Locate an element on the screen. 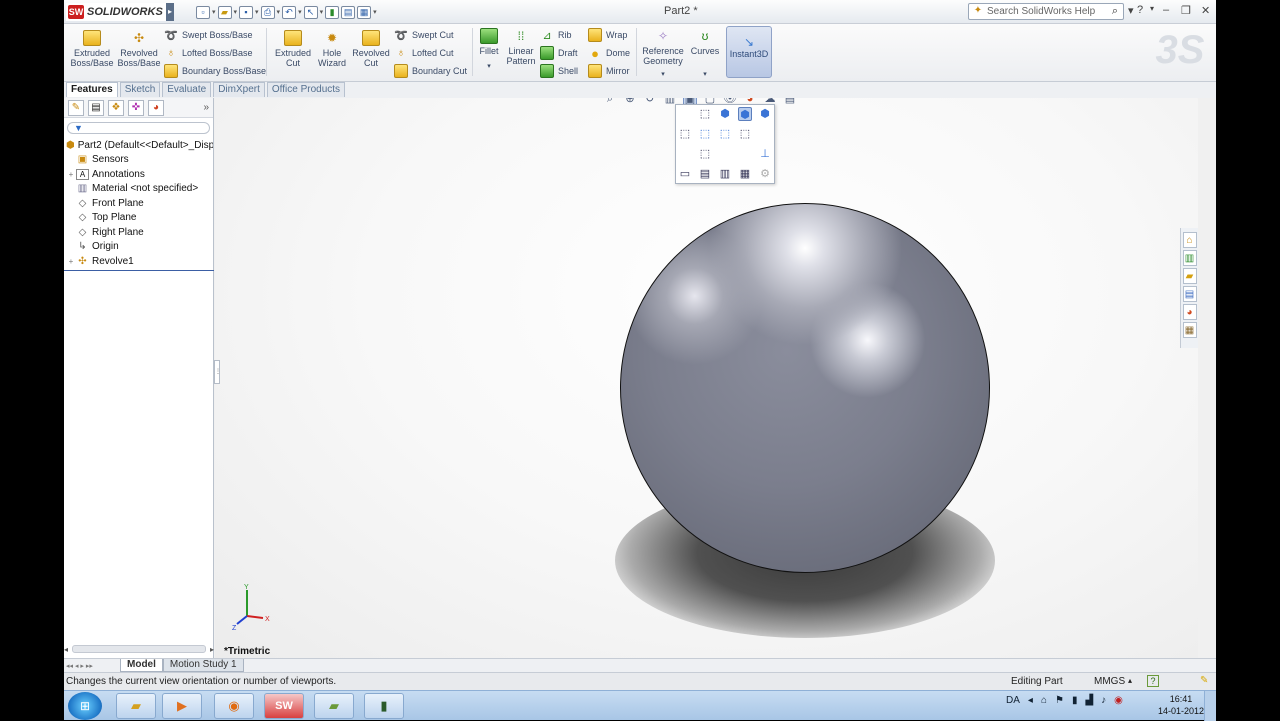  select-dropdown-arrow: ▾ is located at coordinates (322, 12).